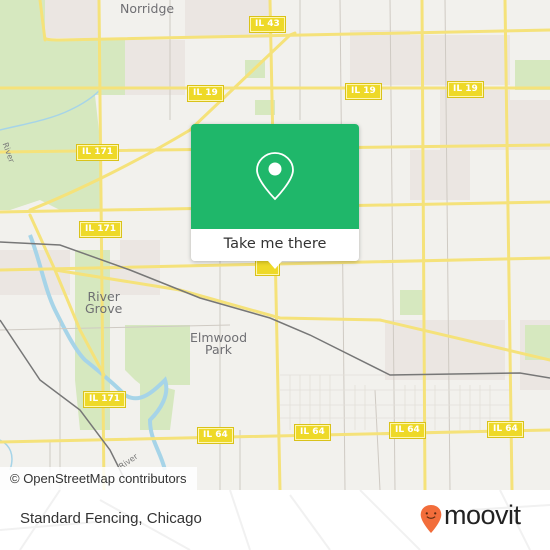 The height and width of the screenshot is (550, 550). What do you see at coordinates (267, 24) in the screenshot?
I see `route-shield-il43: IL 43` at bounding box center [267, 24].